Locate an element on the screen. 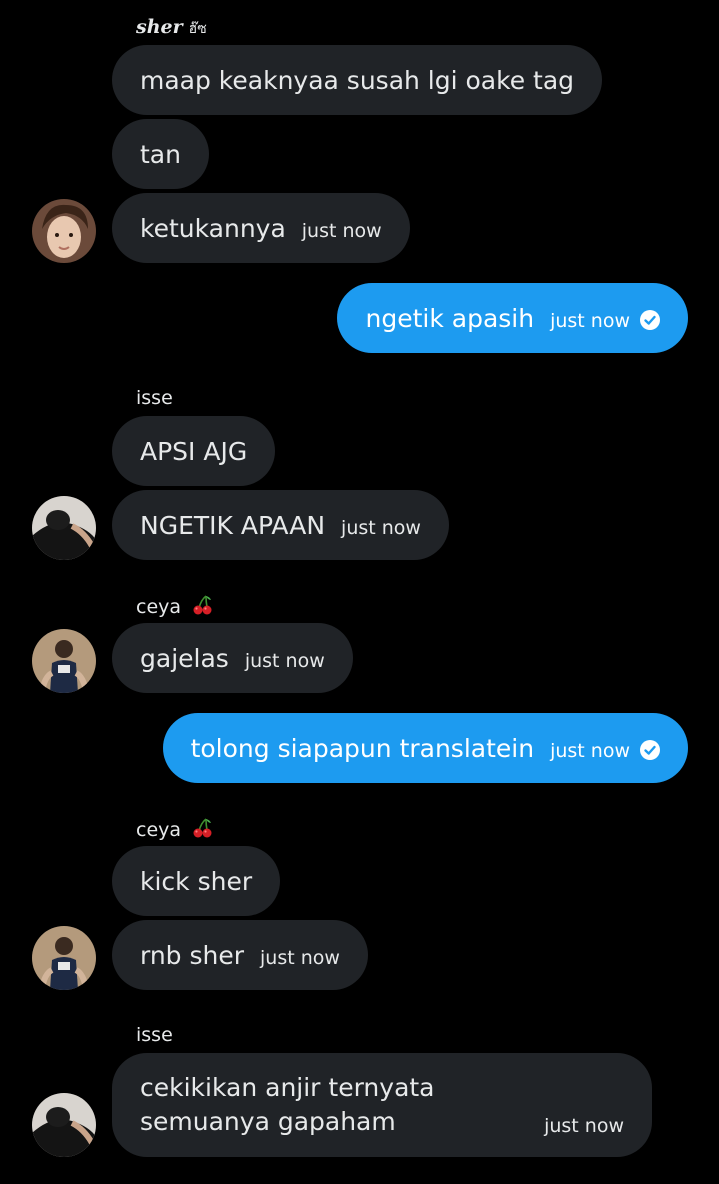  outgoing-message-bubble: ngetik apasih just now is located at coordinates (512, 318).